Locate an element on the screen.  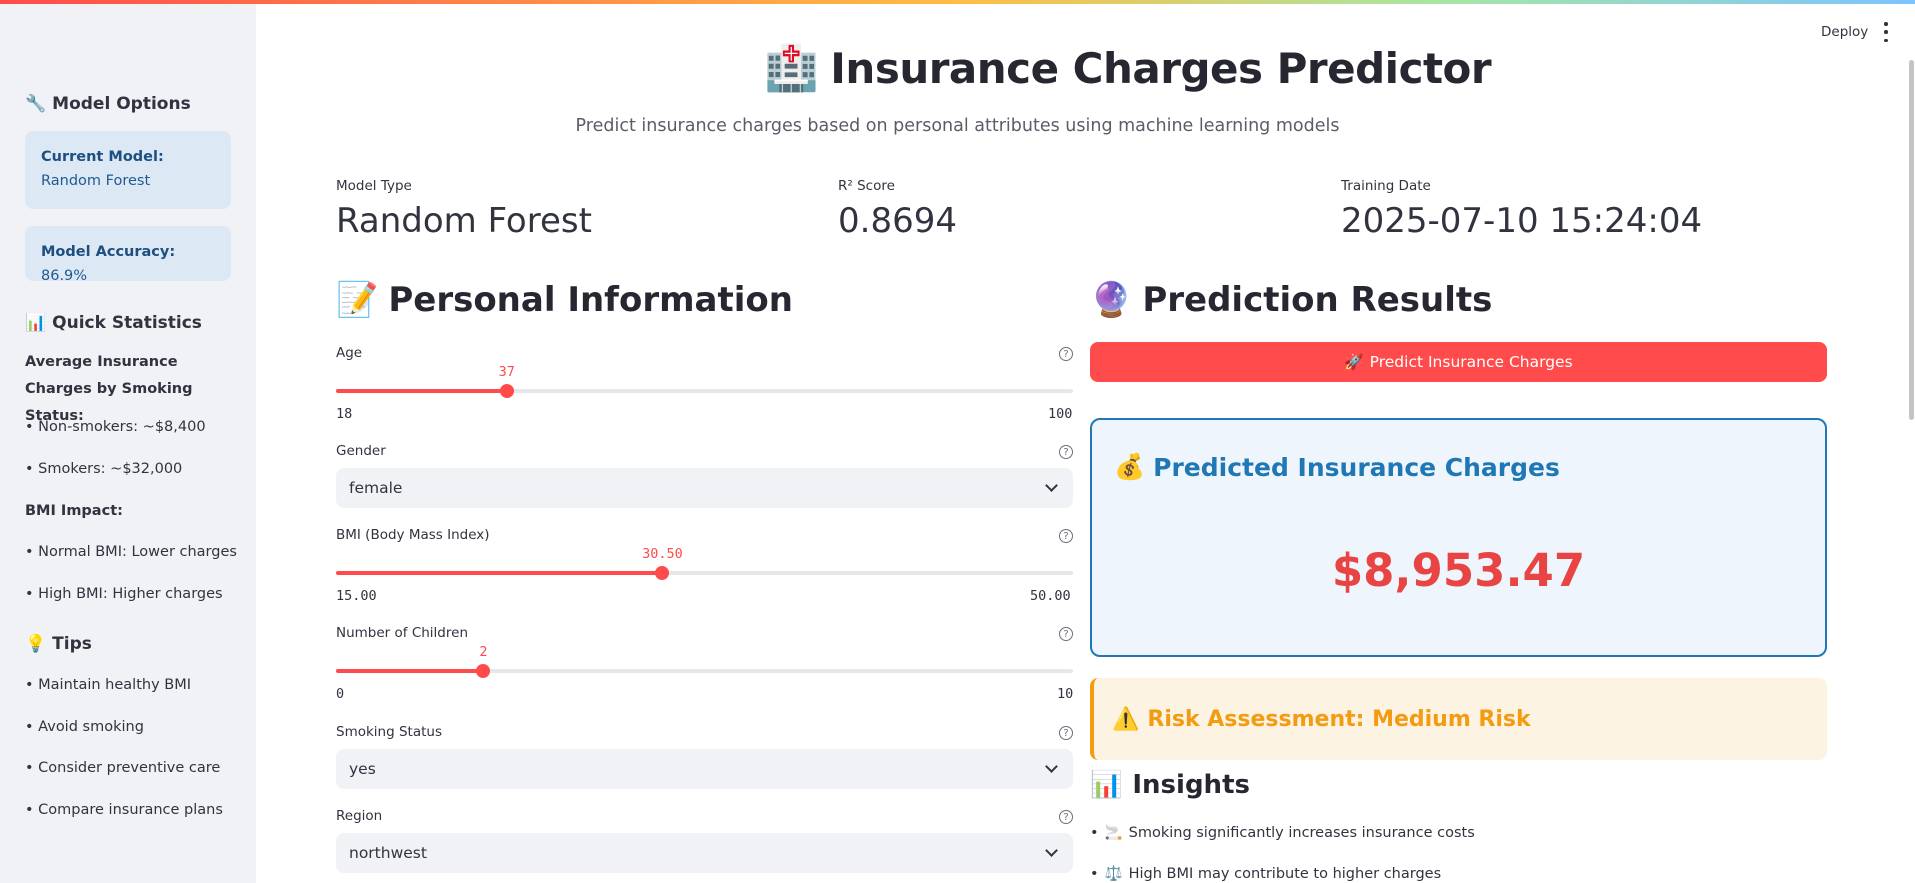
deploy-button: Deploy is located at coordinates (1844, 32).